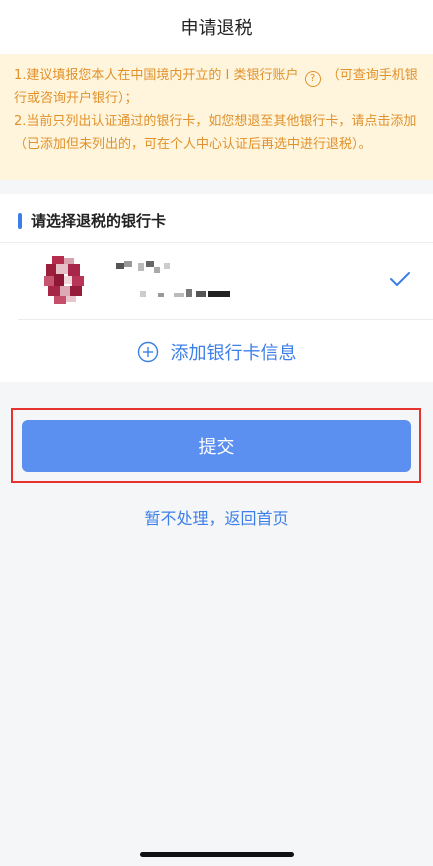  What do you see at coordinates (143, 267) in the screenshot?
I see `bank-name-redacted` at bounding box center [143, 267].